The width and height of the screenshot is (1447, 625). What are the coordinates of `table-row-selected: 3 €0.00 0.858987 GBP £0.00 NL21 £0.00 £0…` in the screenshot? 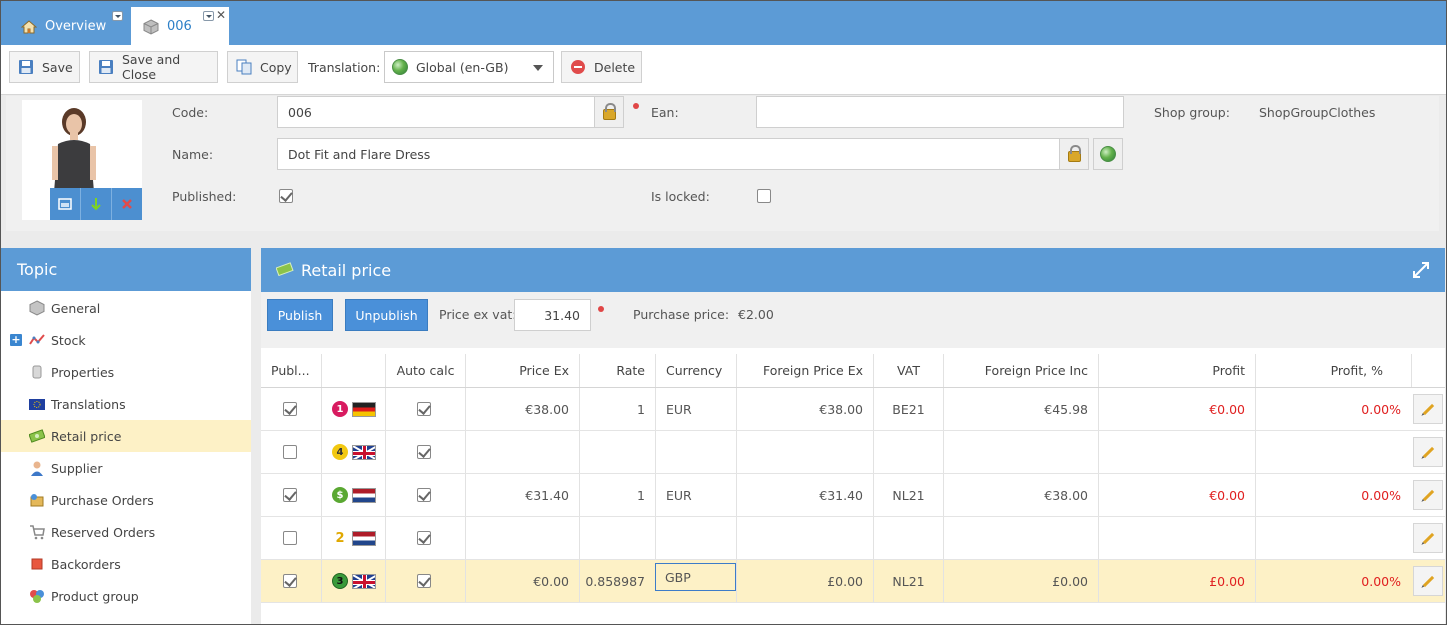 It's located at (853, 581).